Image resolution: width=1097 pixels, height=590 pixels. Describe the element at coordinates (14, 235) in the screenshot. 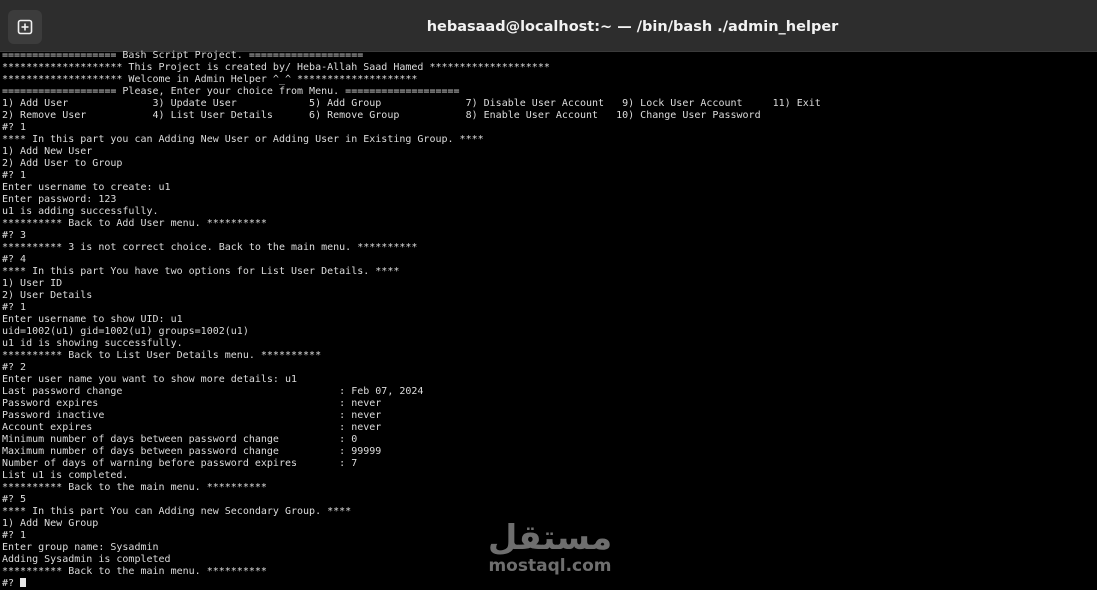

I see `terminal-line: #? 3` at that location.